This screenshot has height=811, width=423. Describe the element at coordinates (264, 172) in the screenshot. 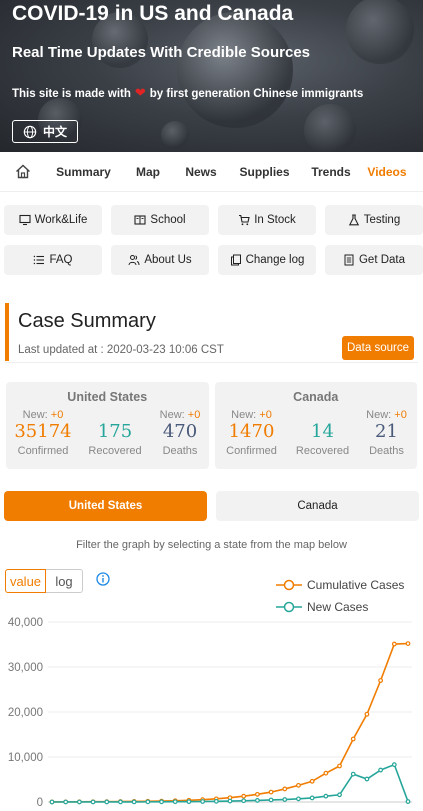

I see `nav-supplies: Supplies` at that location.